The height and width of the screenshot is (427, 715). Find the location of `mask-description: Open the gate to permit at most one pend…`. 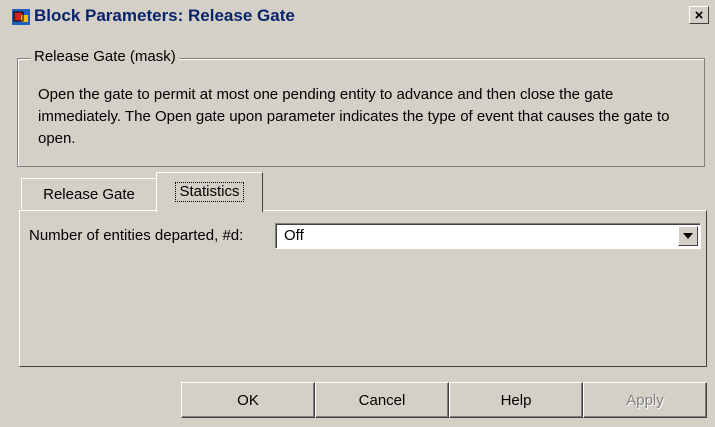

mask-description: Open the gate to permit at most one pend… is located at coordinates (354, 116).